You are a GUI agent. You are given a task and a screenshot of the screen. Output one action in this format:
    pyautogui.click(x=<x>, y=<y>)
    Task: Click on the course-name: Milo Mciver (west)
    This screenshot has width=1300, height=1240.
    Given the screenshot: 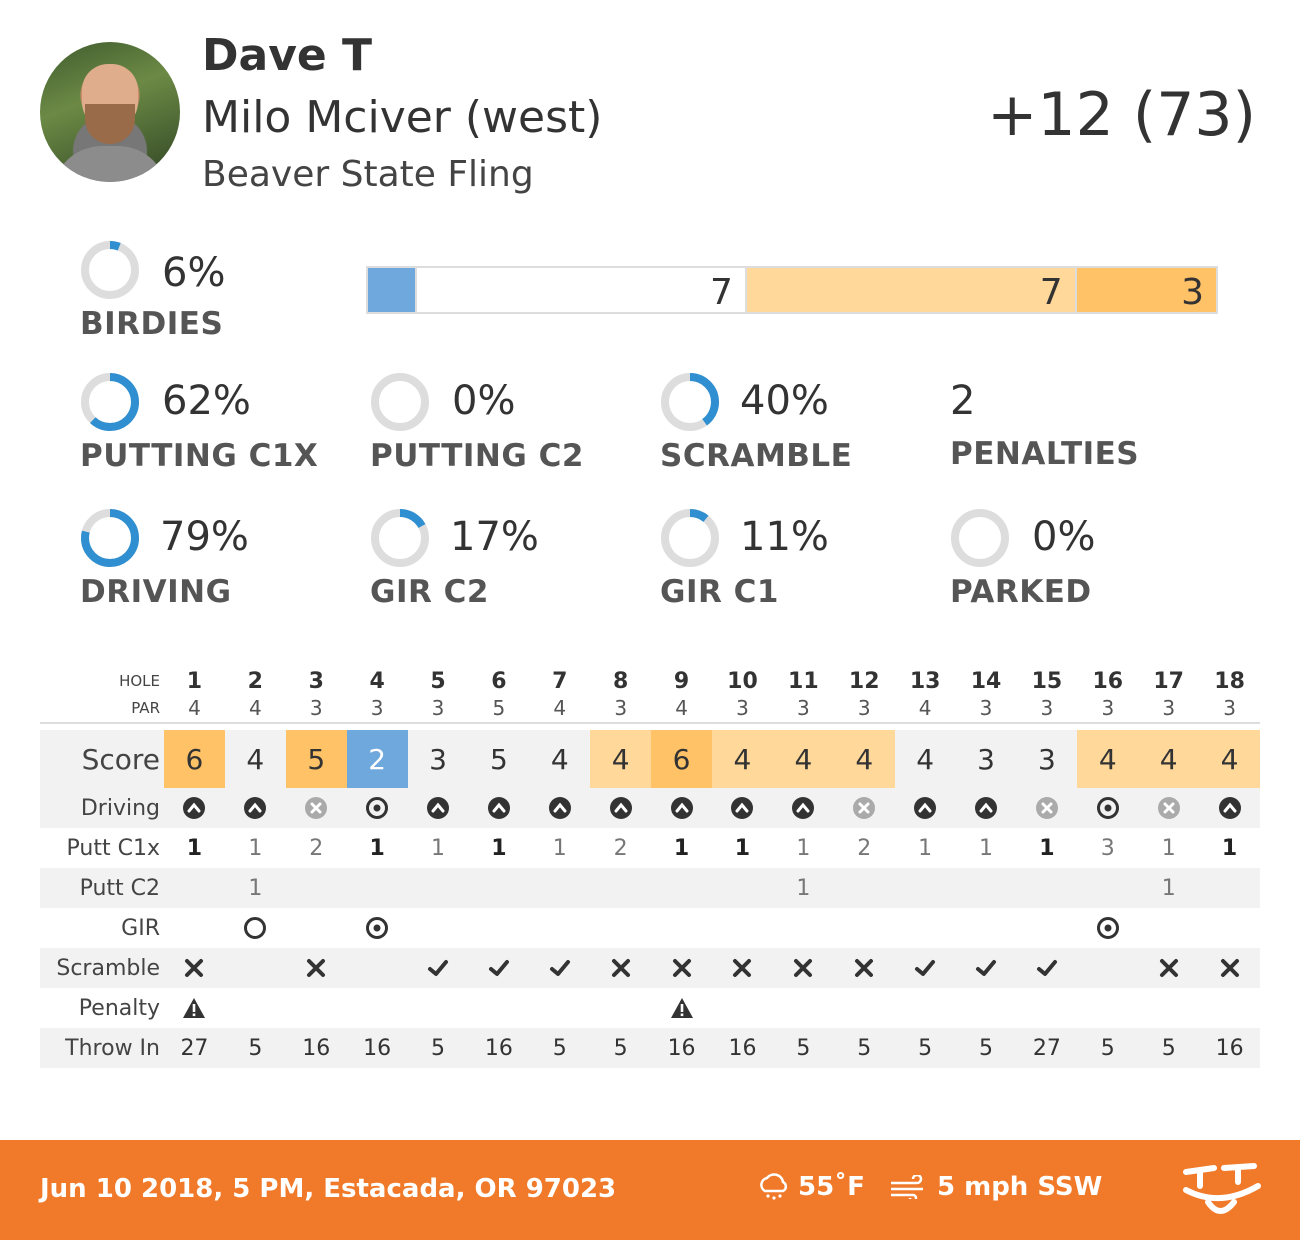 What is the action you would take?
    pyautogui.click(x=402, y=117)
    